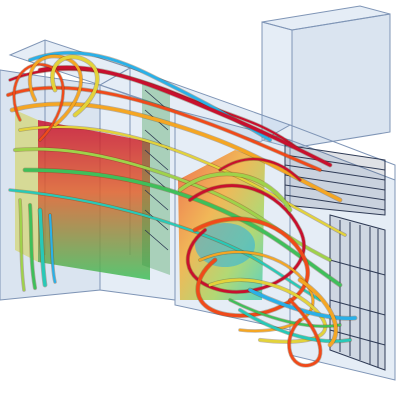 The width and height of the screenshot is (400, 400). What do you see at coordinates (357, 292) in the screenshot?
I see `coil-lower` at bounding box center [357, 292].